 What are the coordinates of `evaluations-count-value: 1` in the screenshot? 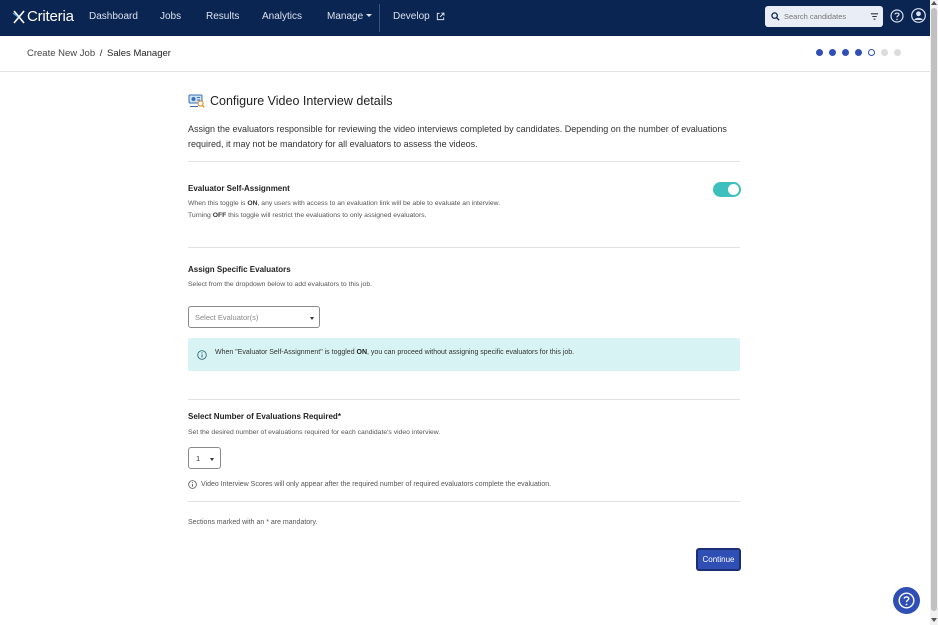 It's located at (198, 458).